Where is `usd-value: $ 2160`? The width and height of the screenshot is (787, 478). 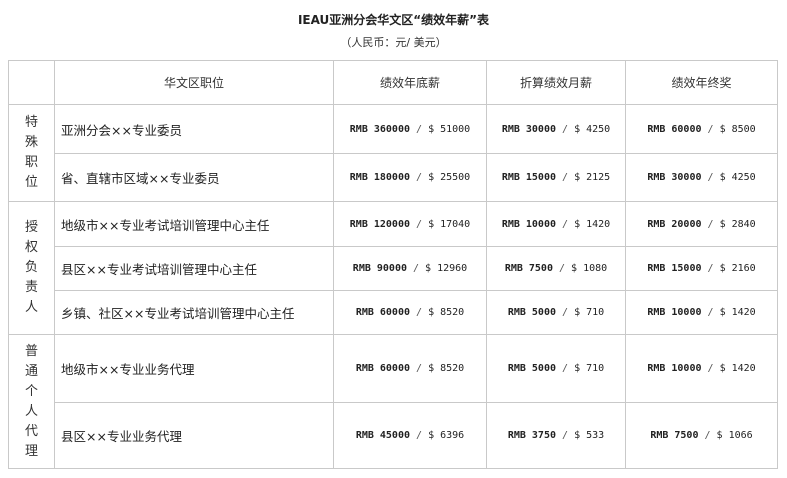 usd-value: $ 2160 is located at coordinates (737, 268).